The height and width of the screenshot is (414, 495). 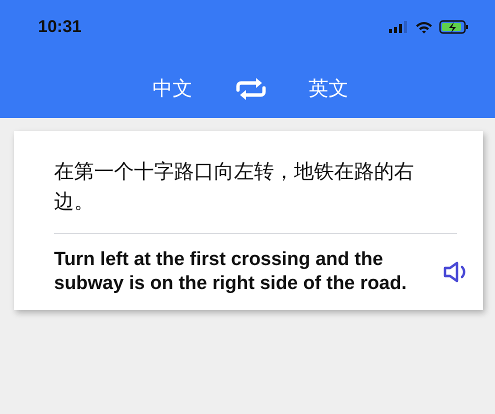 What do you see at coordinates (454, 27) in the screenshot?
I see `battery-icon` at bounding box center [454, 27].